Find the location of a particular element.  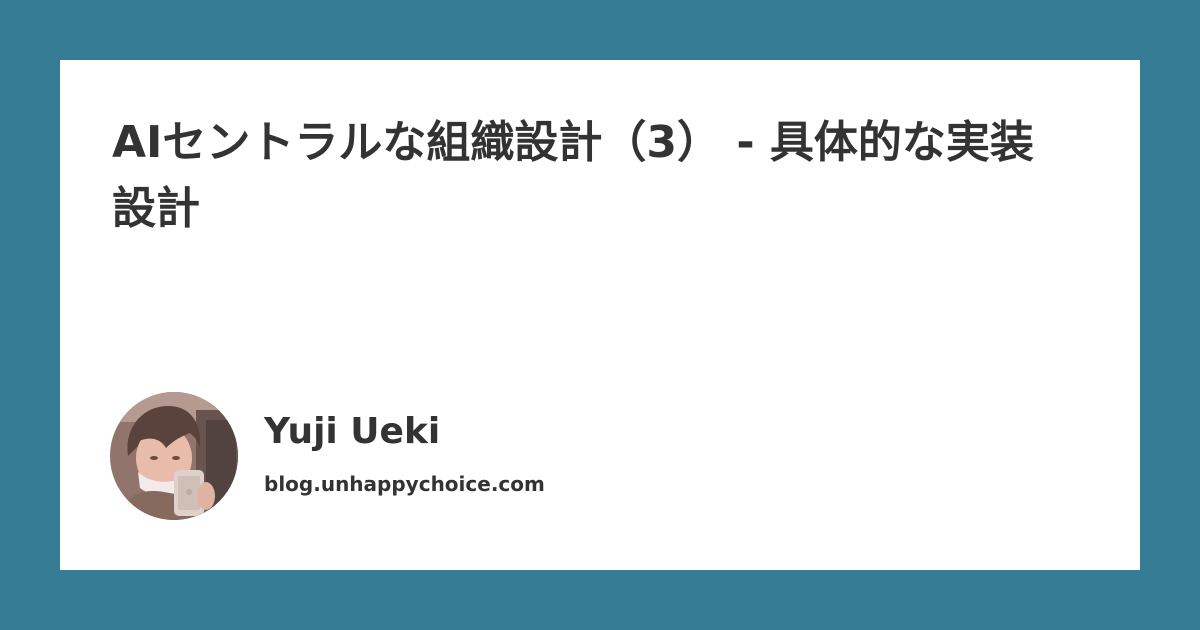

blog-url: blog.unhappychoice.com is located at coordinates (404, 484).